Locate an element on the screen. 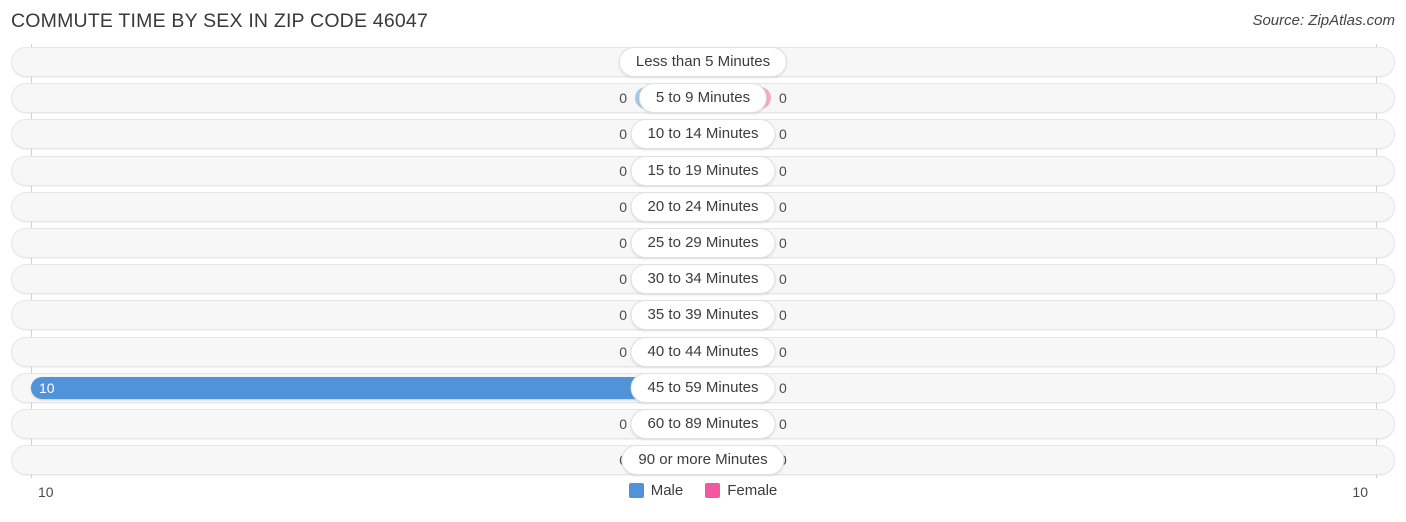 This screenshot has height=522, width=1406. category-label-pill: 90 or more Minutes is located at coordinates (703, 460).